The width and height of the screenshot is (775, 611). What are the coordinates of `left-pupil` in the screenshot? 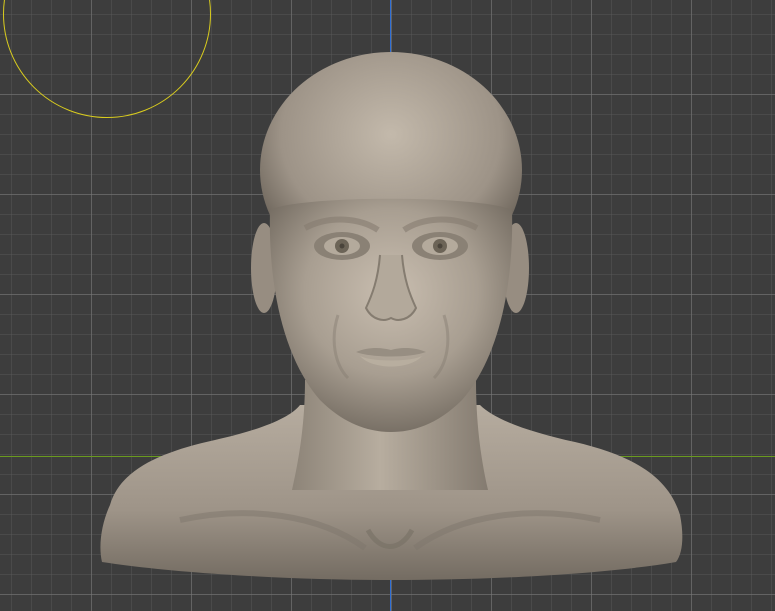 It's located at (342, 246).